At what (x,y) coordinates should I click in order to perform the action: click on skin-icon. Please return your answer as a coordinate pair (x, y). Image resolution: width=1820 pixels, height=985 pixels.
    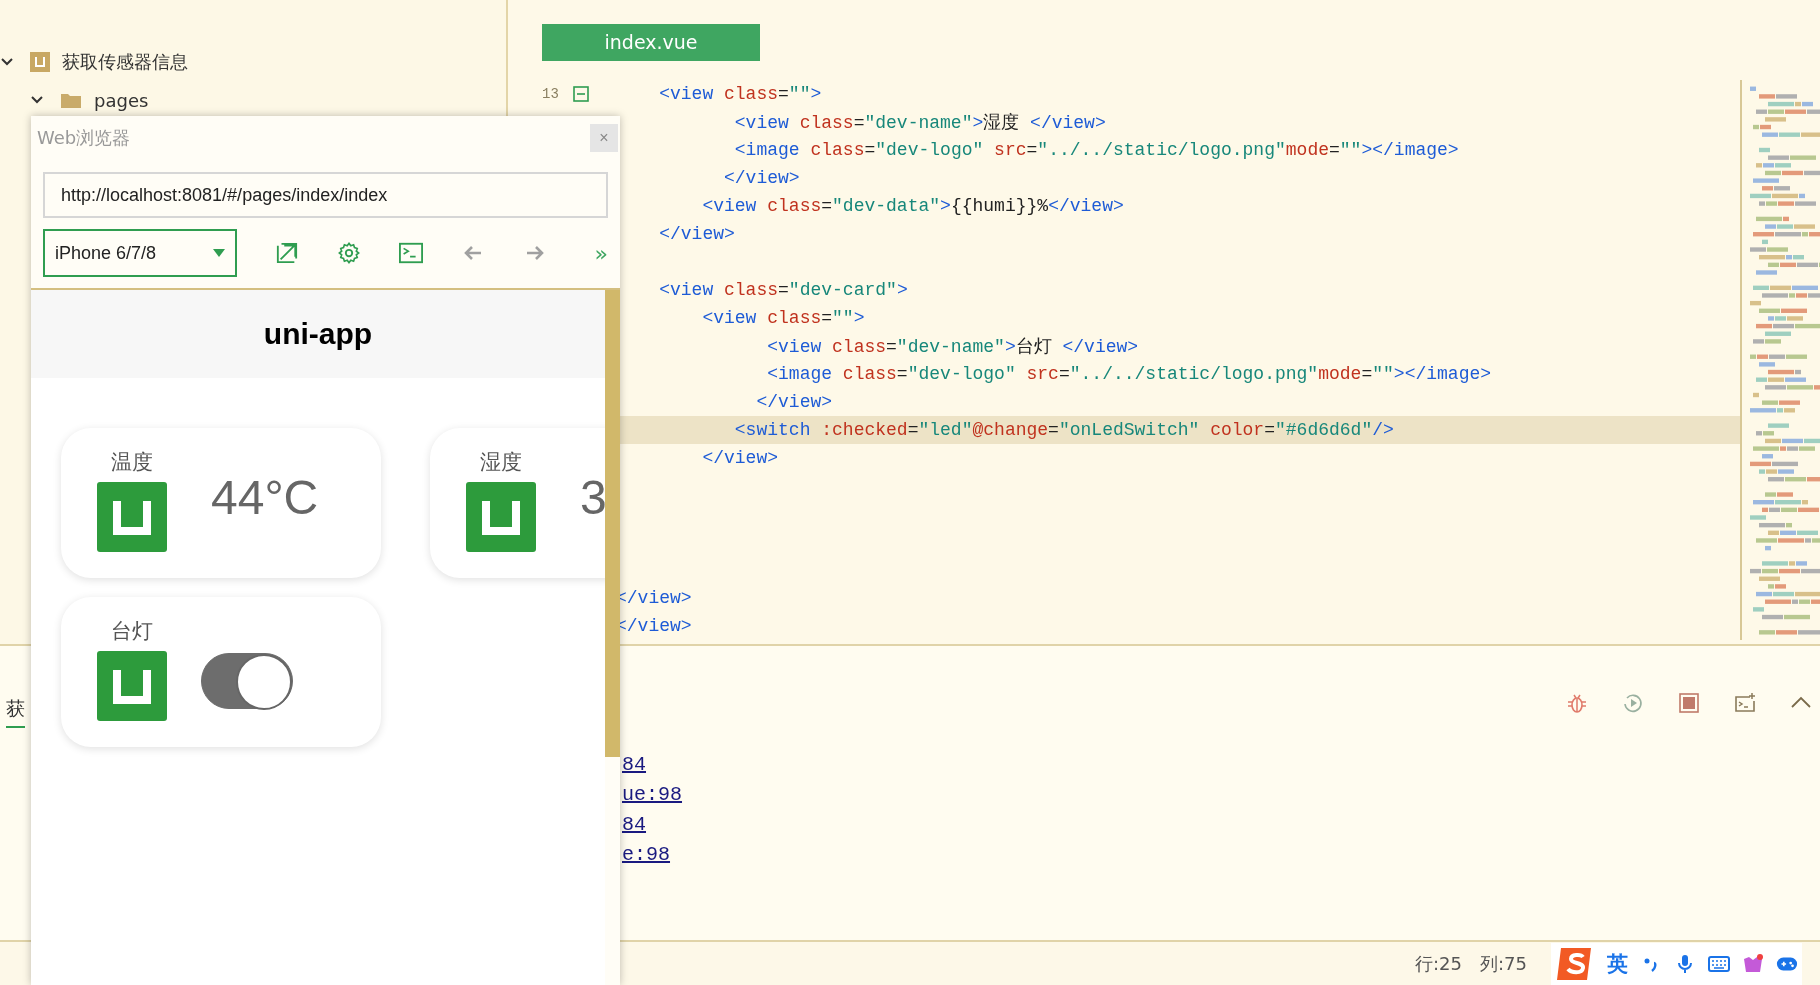
    Looking at the image, I should click on (1752, 963).